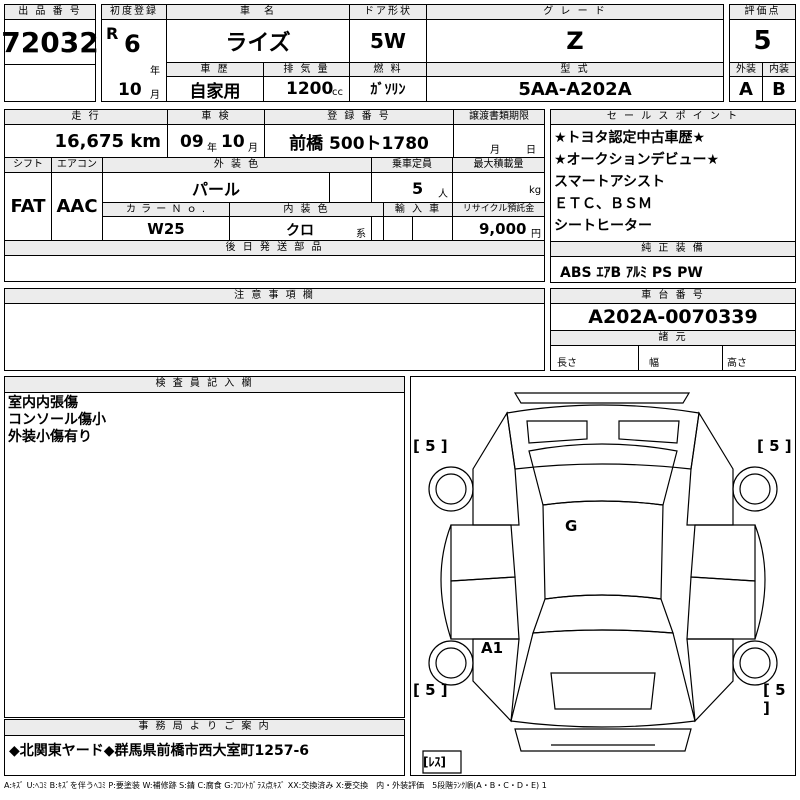  I want to click on intcolor-cell: クロ 系, so click(300, 228).